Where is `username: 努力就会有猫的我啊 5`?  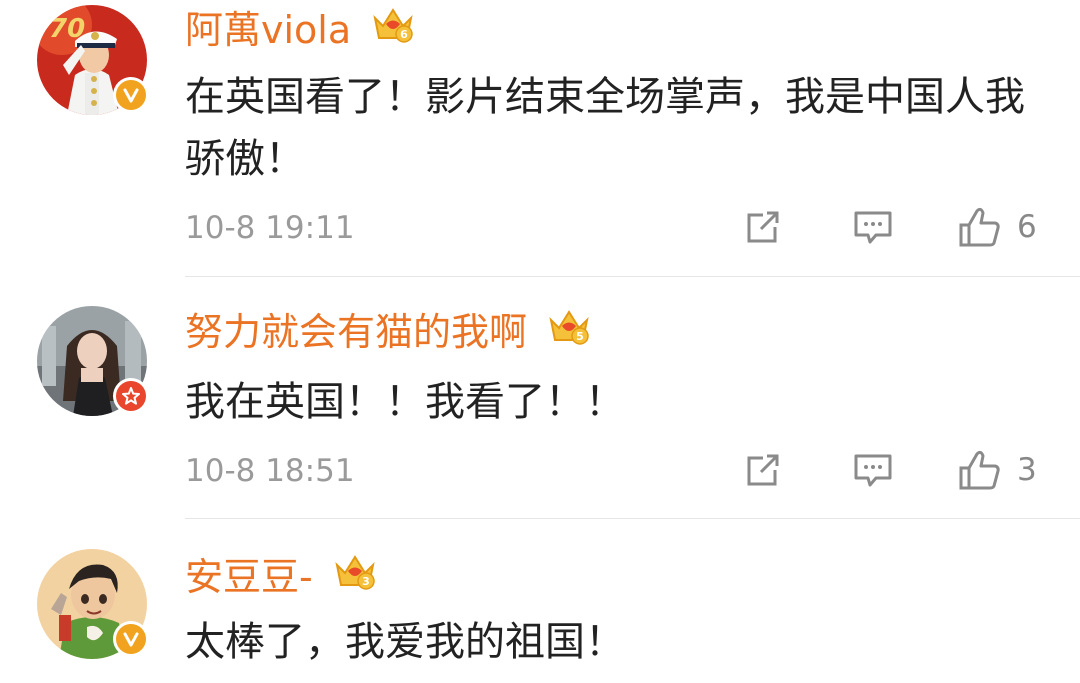 username: 努力就会有猫的我啊 5 is located at coordinates (388, 334).